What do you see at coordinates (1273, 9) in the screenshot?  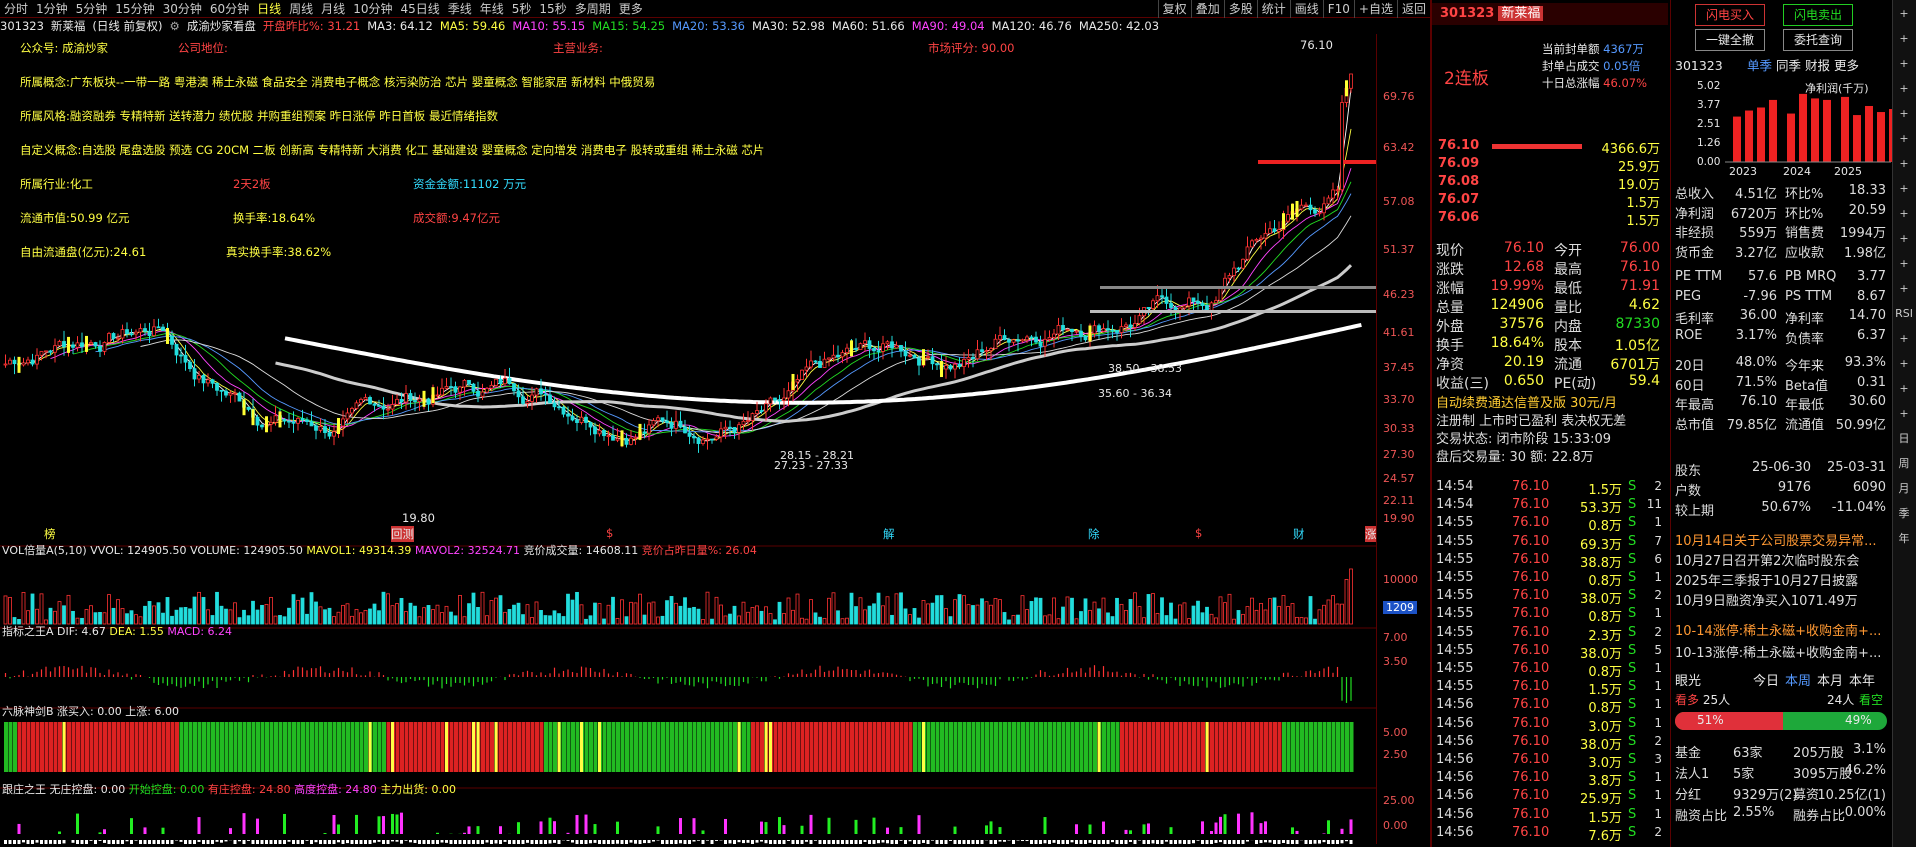 I see `tool-stats-button: 统计` at bounding box center [1273, 9].